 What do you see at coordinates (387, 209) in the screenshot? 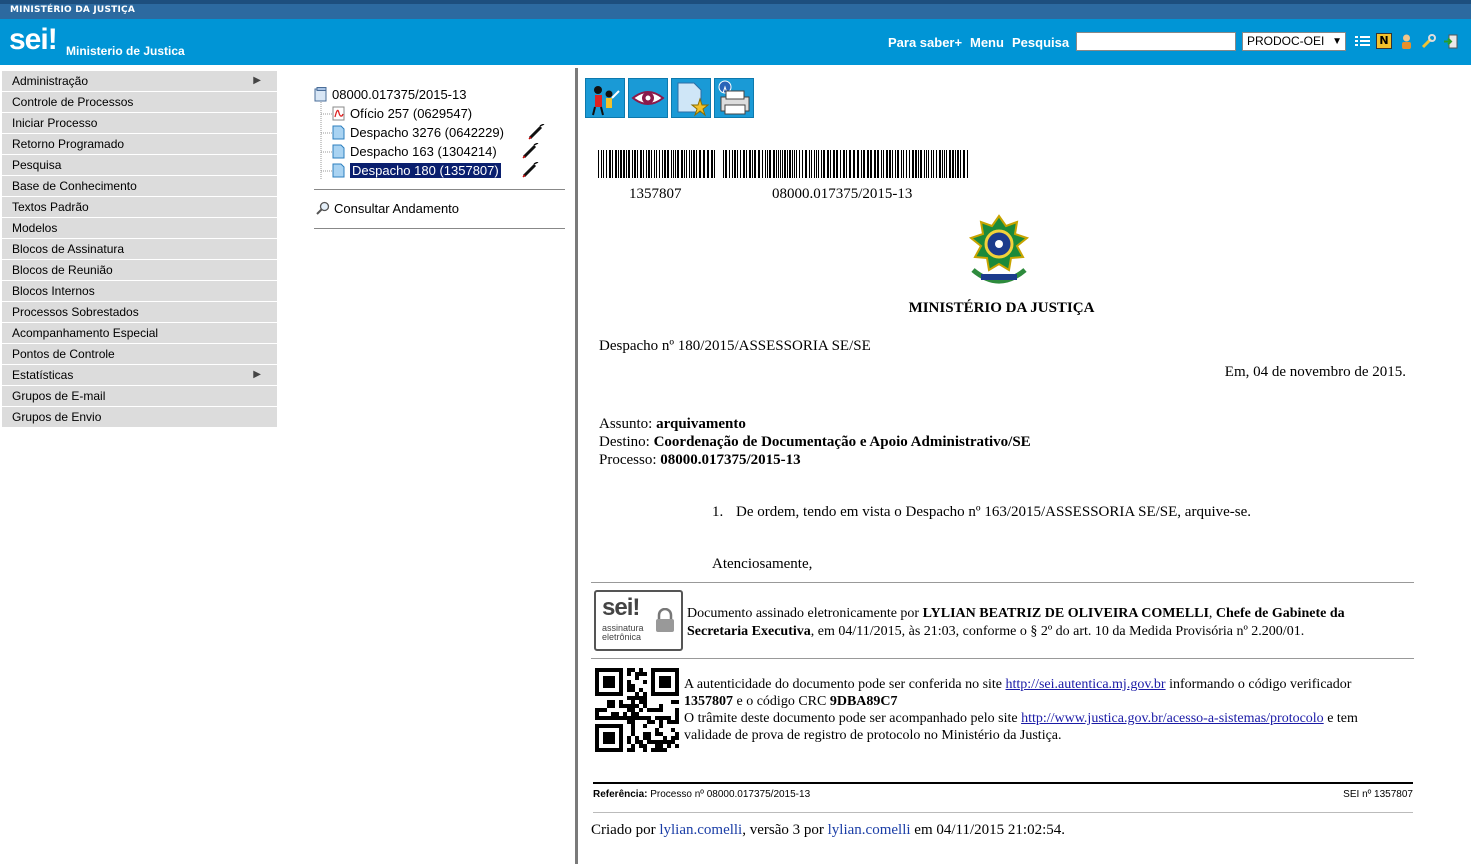
I see `consultar-andamento-link: Consultar Andamento` at bounding box center [387, 209].